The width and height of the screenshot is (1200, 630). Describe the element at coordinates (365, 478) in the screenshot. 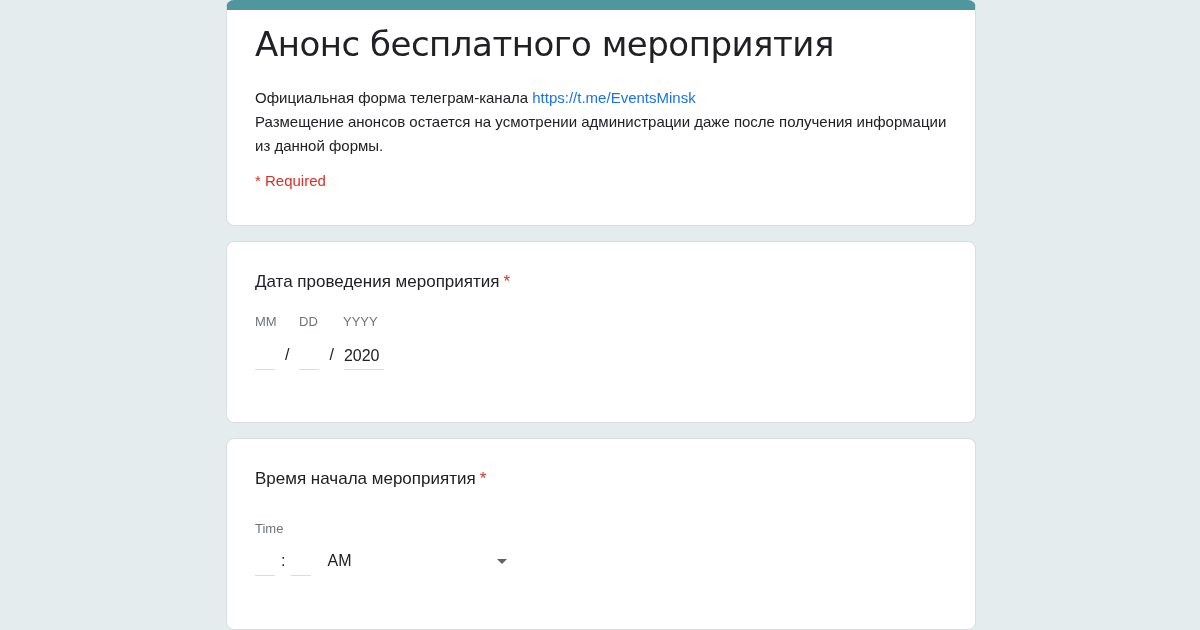

I see `question-title: Время начала мероприятия` at that location.